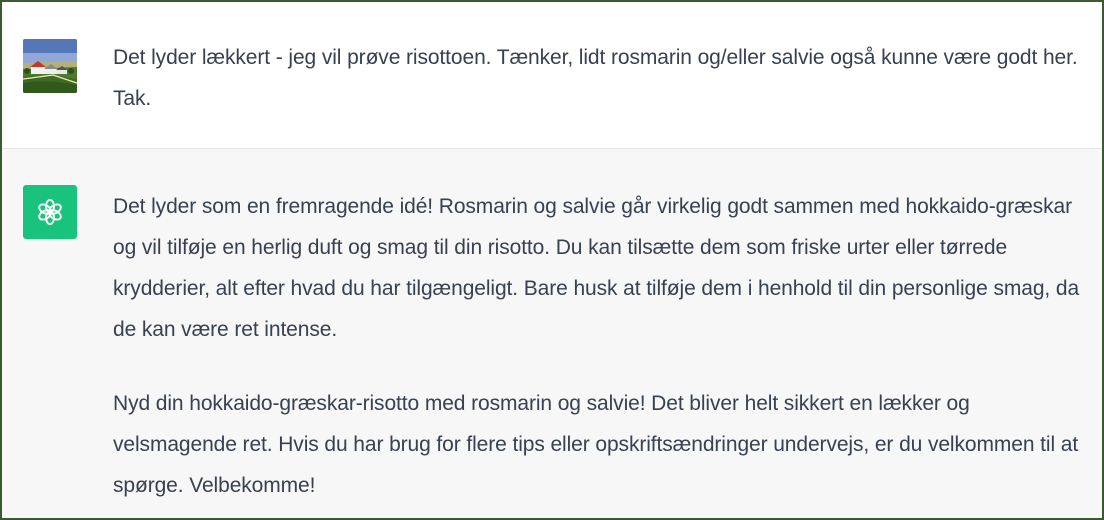  I want to click on openai-logo-icon, so click(50, 212).